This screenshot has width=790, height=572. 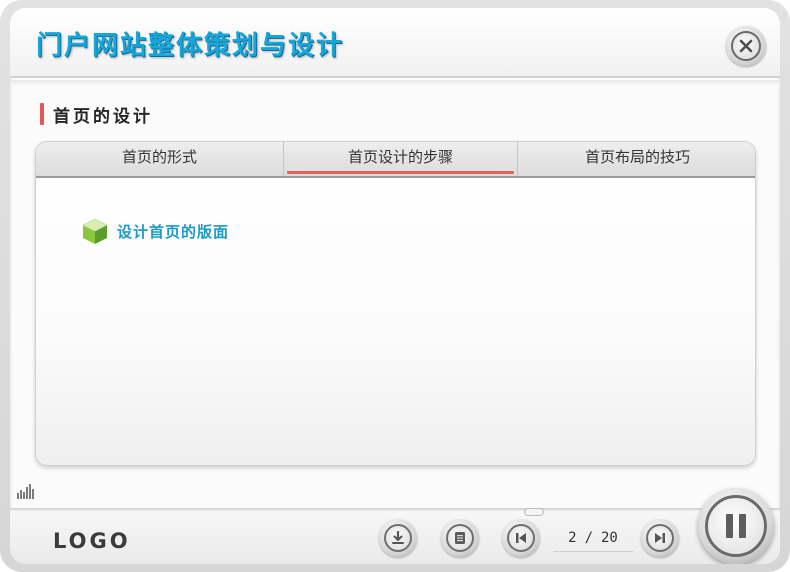 I want to click on next-icon, so click(x=660, y=538).